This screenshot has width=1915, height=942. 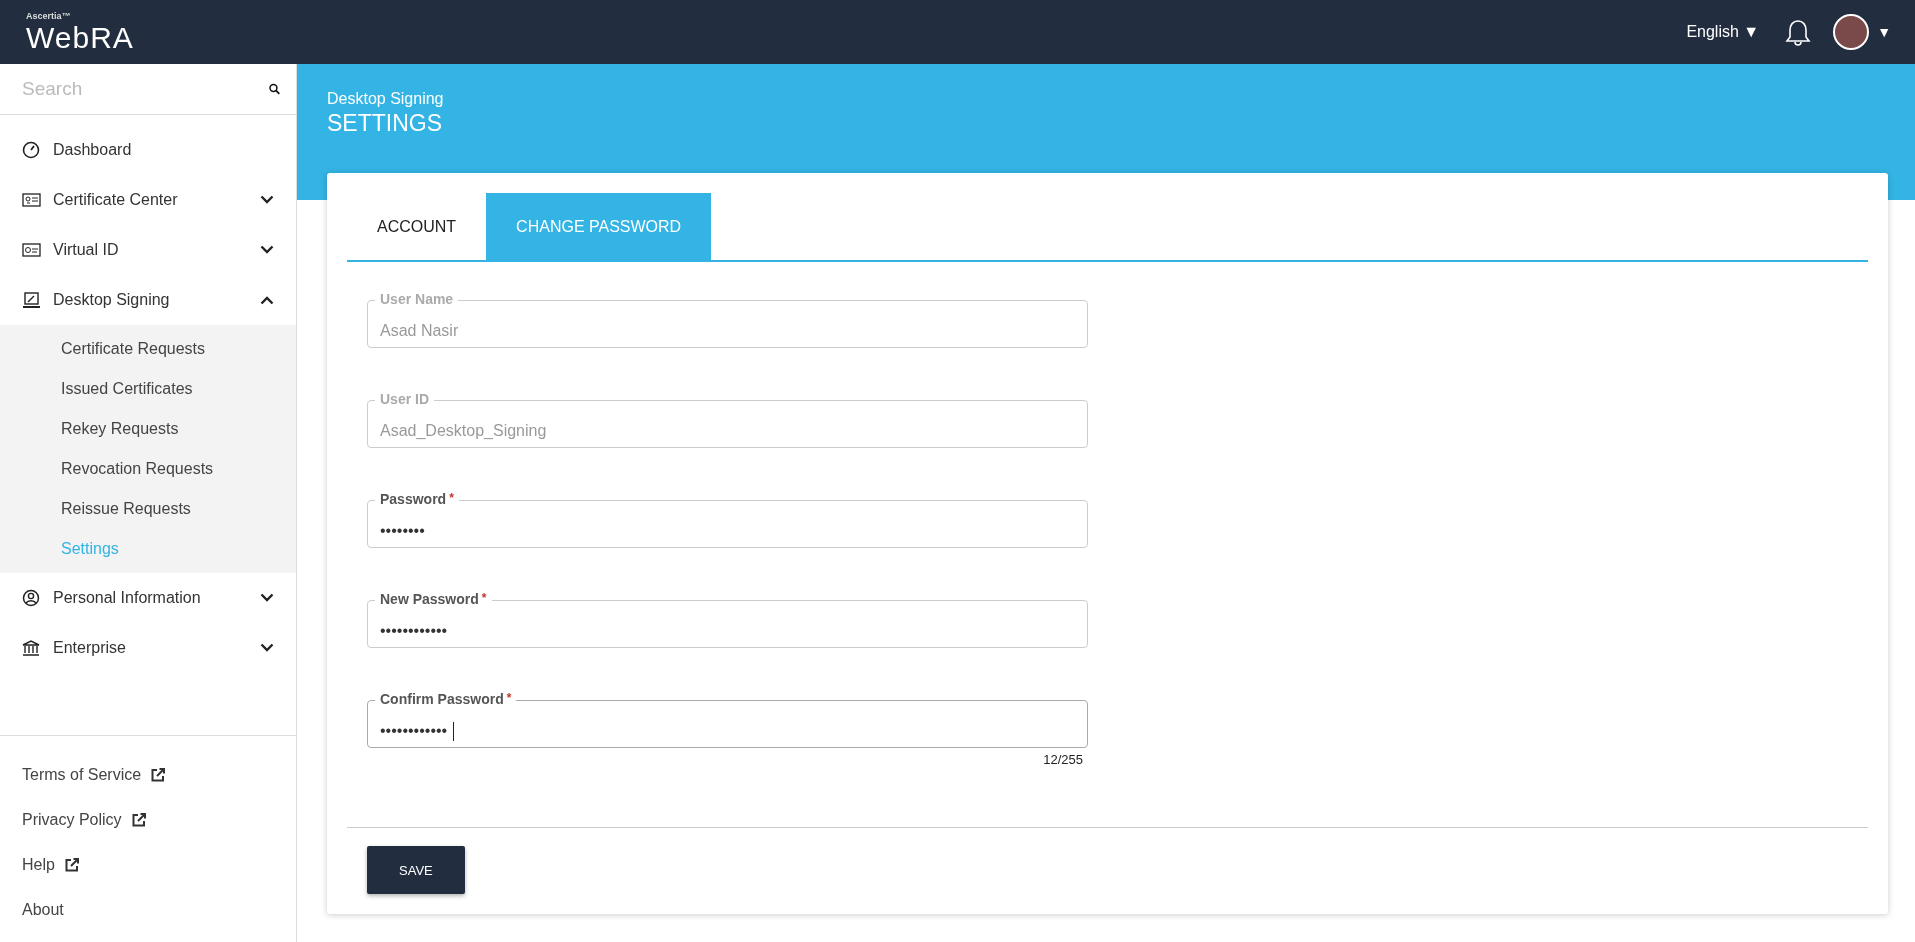 What do you see at coordinates (82, 774) in the screenshot?
I see `footer-link: Terms of Service` at bounding box center [82, 774].